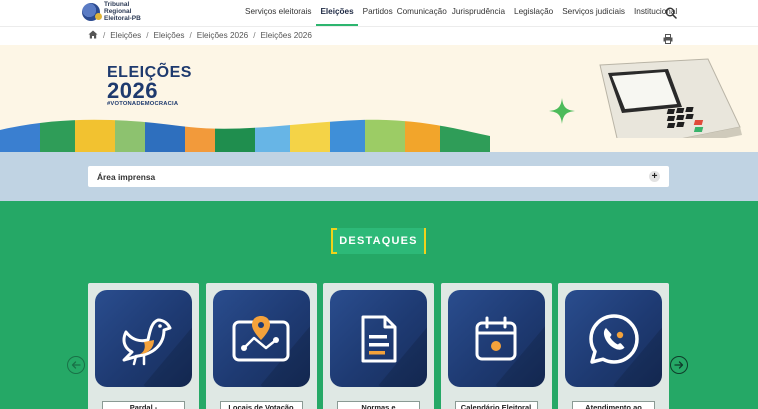 The image size is (758, 409). Describe the element at coordinates (143, 104) in the screenshot. I see `banner-hashtag: #VOTONADEMOCRACIA` at that location.